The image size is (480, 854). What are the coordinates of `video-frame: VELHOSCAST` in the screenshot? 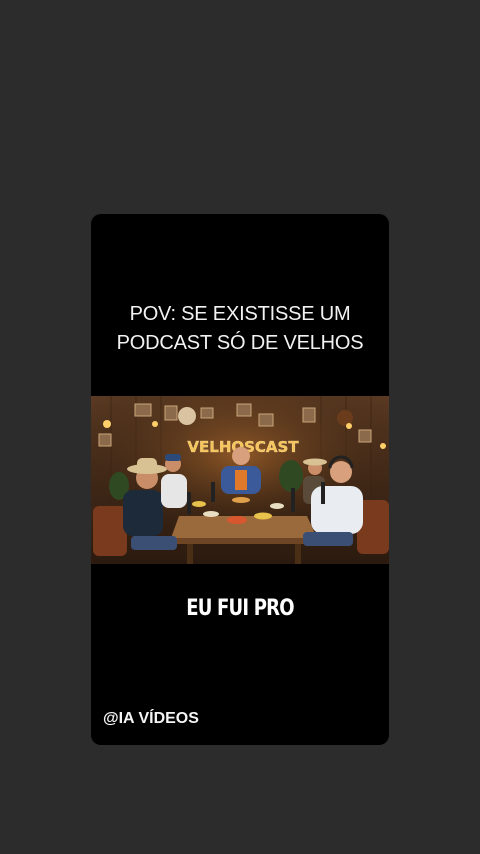 It's located at (240, 480).